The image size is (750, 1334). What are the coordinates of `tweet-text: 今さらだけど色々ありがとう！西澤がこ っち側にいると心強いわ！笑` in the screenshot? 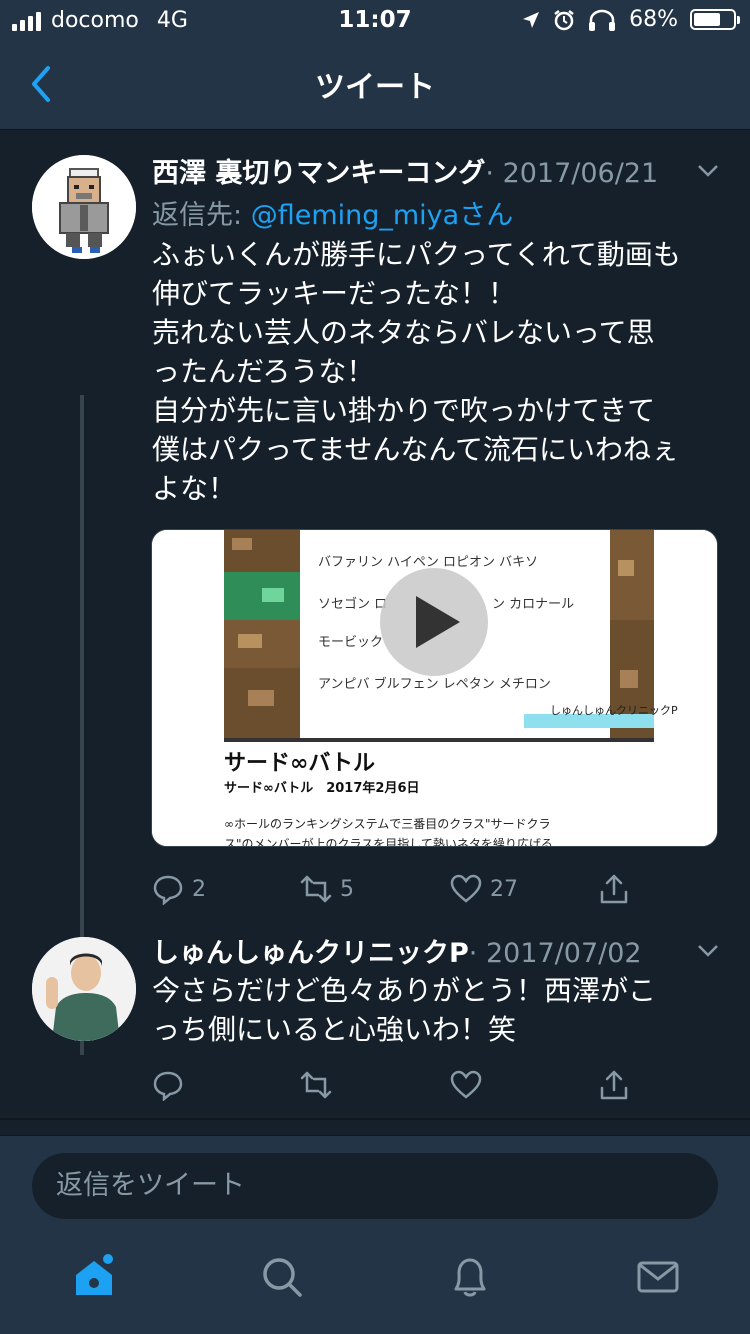 It's located at (404, 1010).